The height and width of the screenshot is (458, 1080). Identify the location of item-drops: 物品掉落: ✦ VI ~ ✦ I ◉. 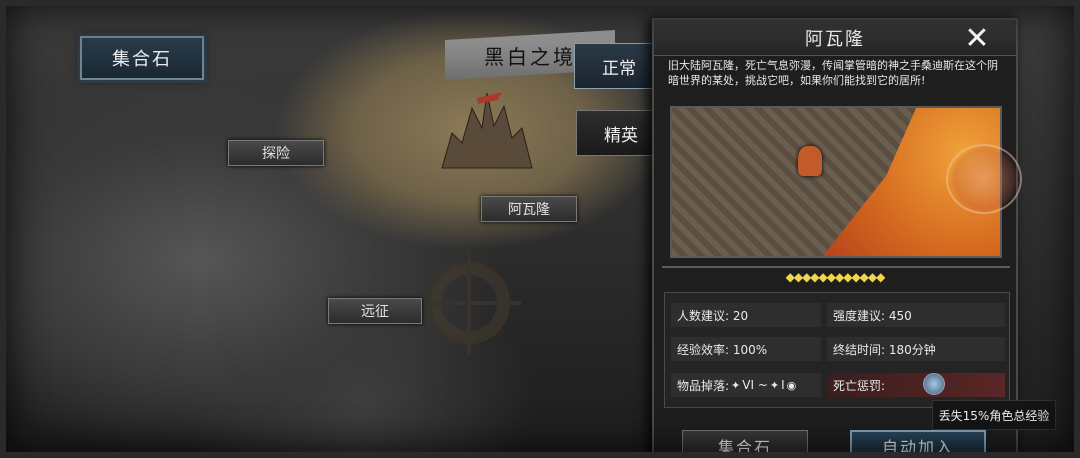
(746, 385).